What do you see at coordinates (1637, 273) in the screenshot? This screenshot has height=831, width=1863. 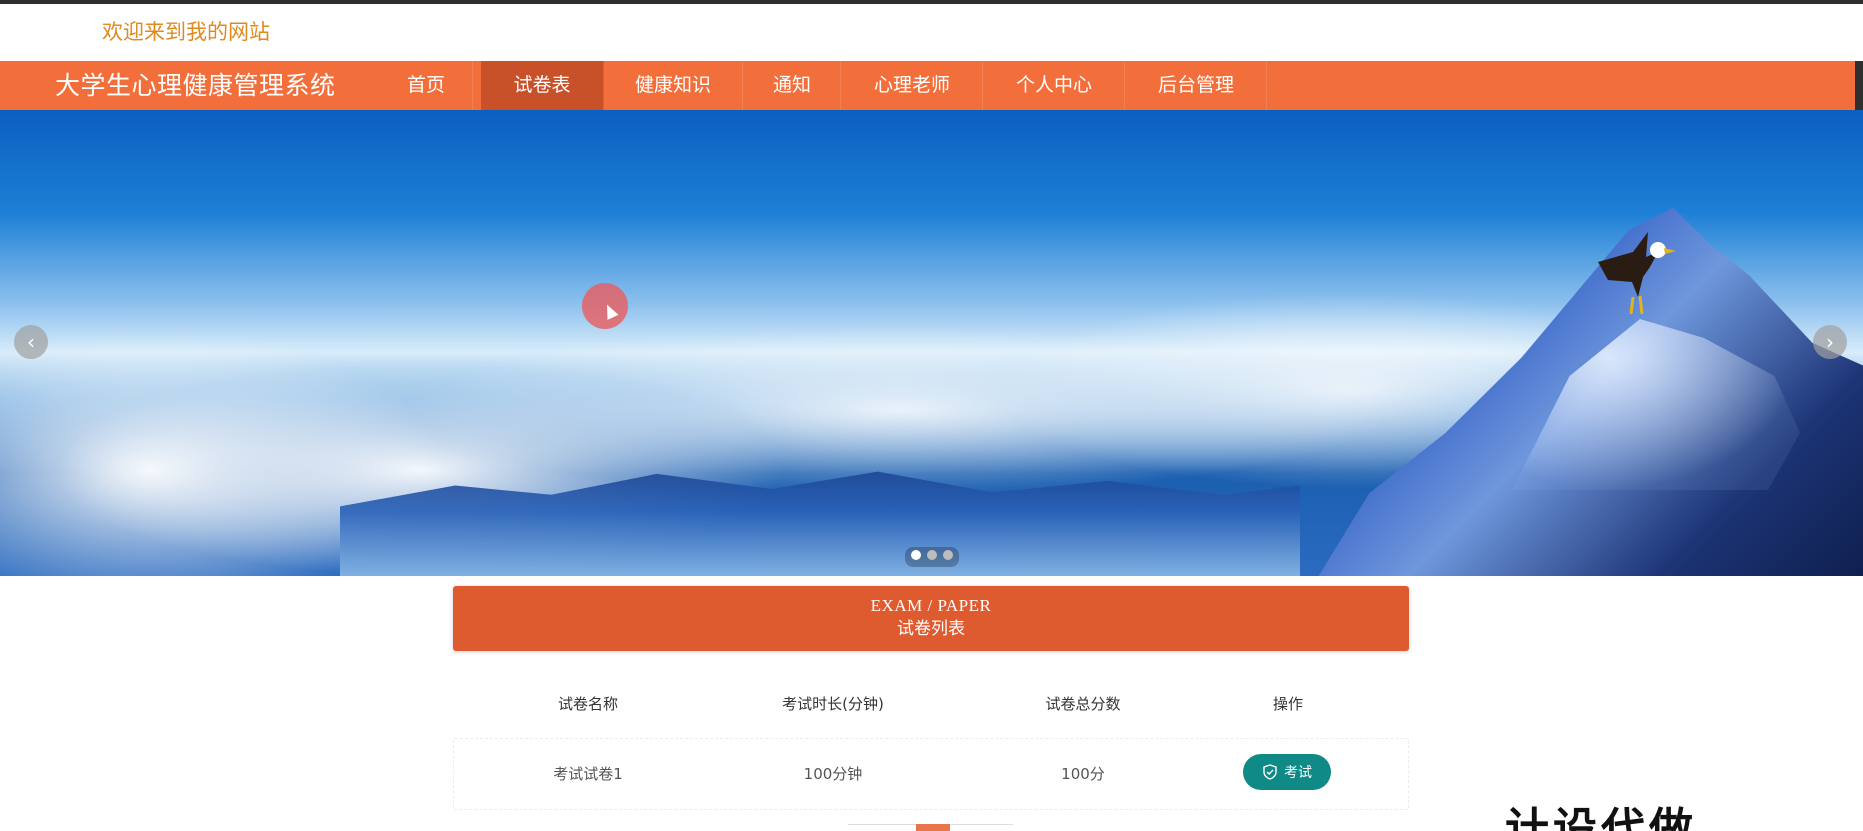 I see `eagle-image` at bounding box center [1637, 273].